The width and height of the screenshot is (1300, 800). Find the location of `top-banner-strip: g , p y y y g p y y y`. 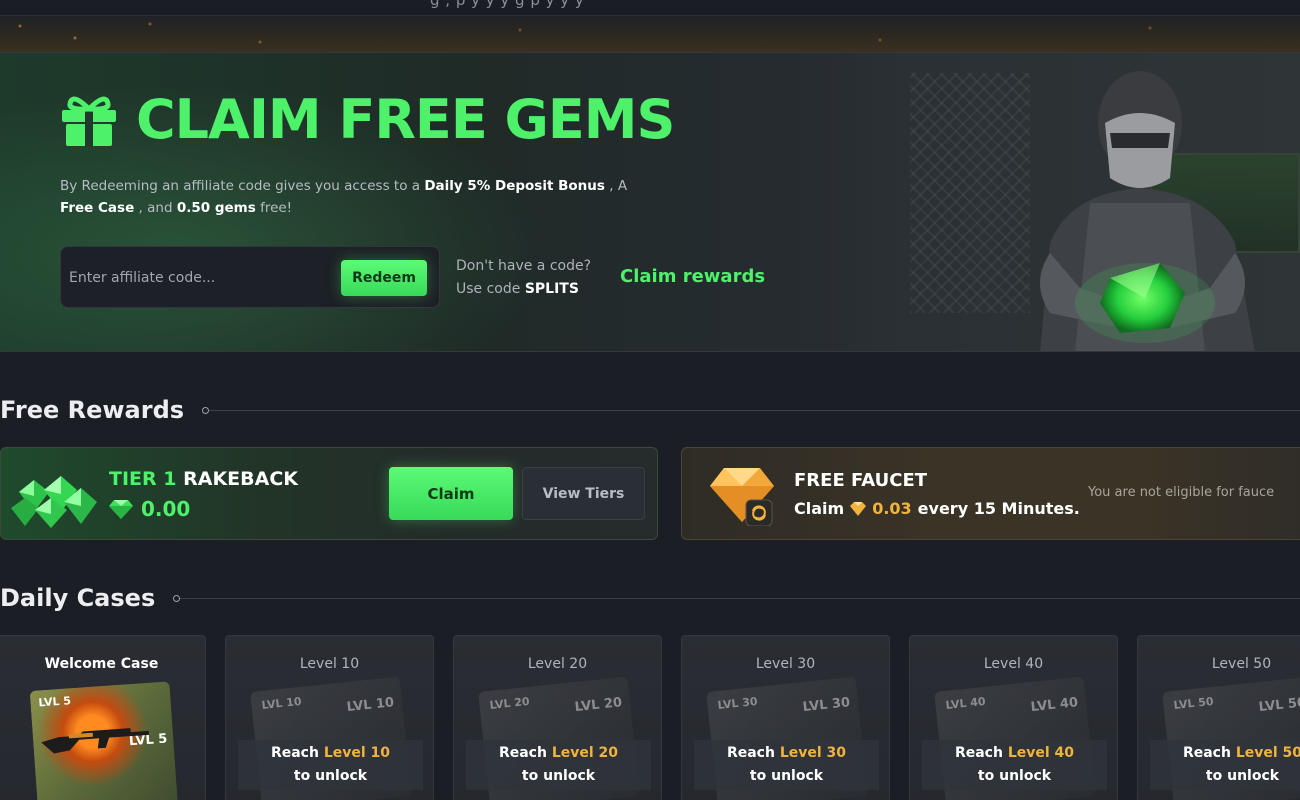

top-banner-strip: g , p y y y g p y y y is located at coordinates (650, 26).